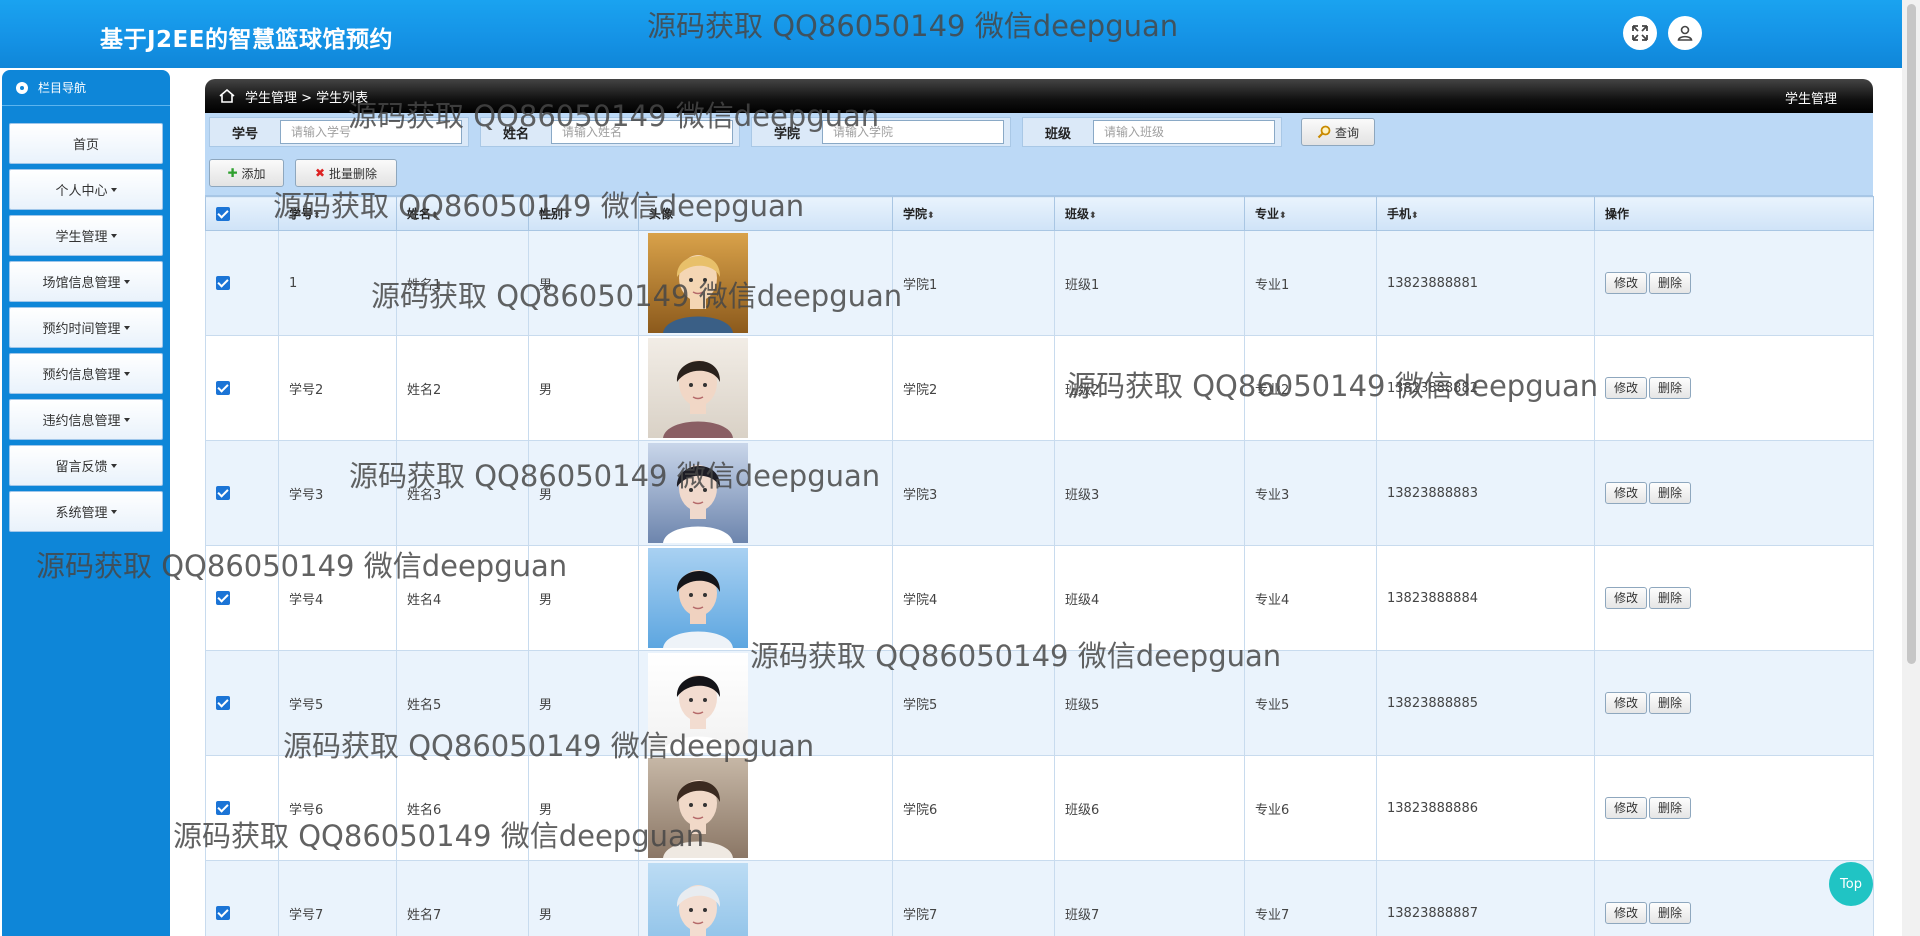 The width and height of the screenshot is (1920, 936). What do you see at coordinates (86, 281) in the screenshot?
I see `sidebar-item: 场馆信息管理` at bounding box center [86, 281].